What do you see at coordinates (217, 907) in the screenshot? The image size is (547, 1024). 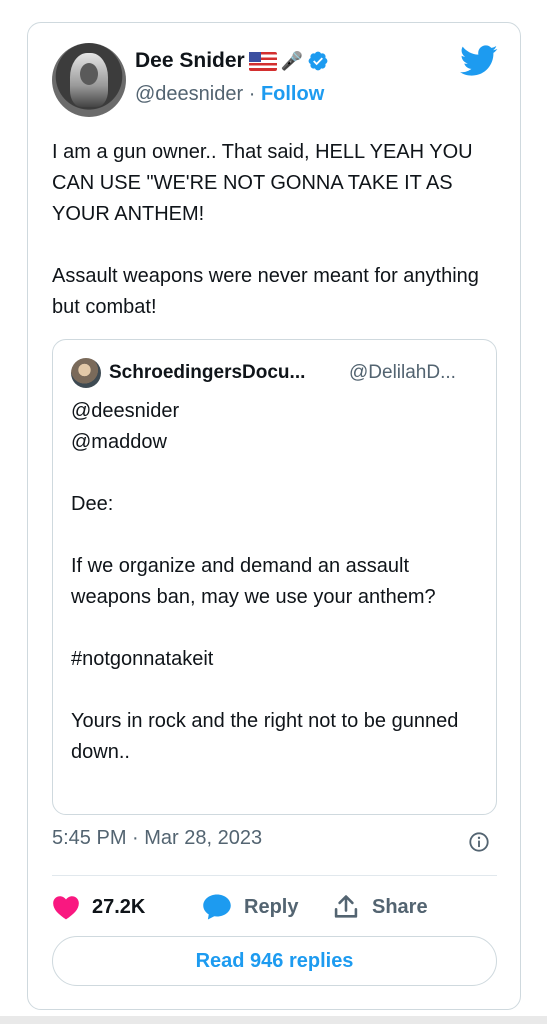 I see `speech-bubble-icon` at bounding box center [217, 907].